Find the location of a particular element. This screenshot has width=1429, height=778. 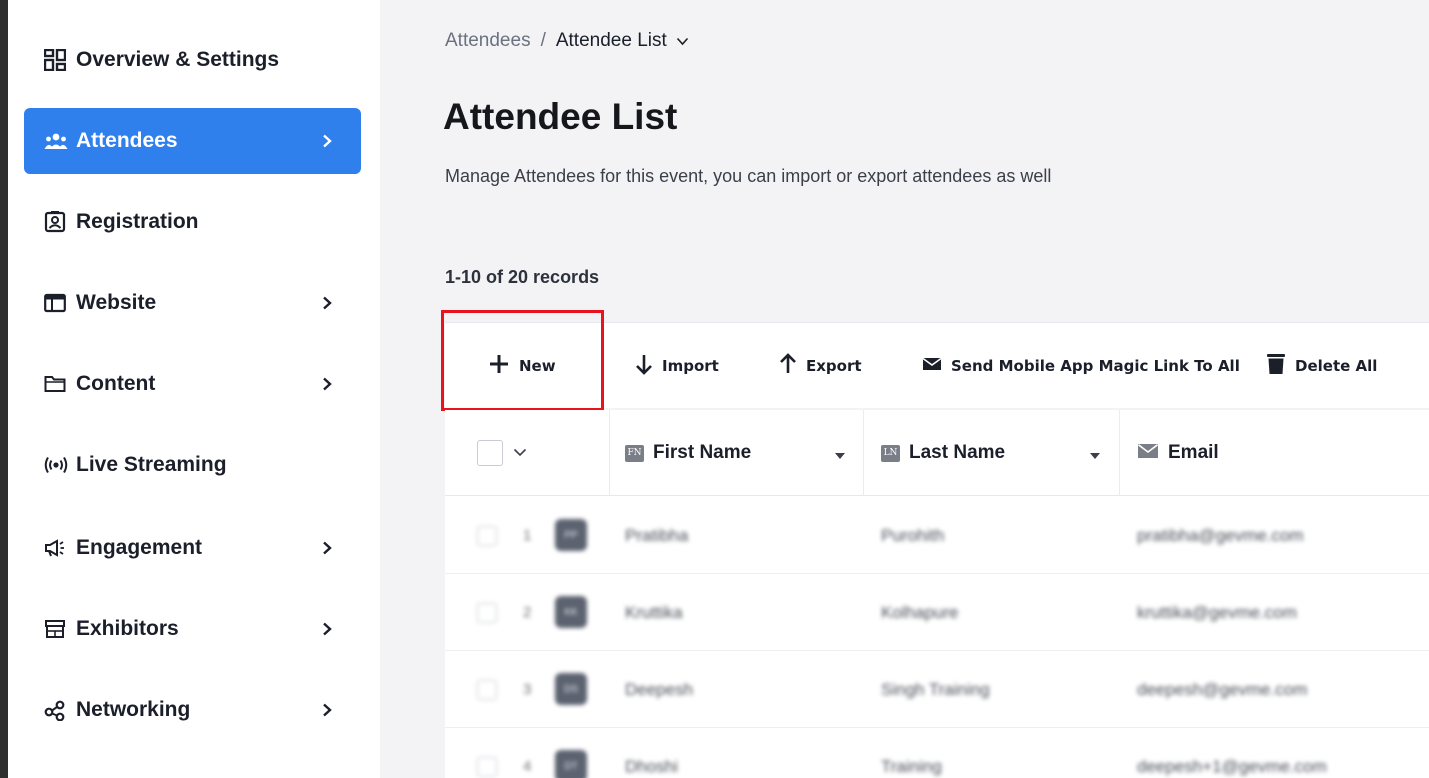

column-label: Last Name is located at coordinates (957, 452).